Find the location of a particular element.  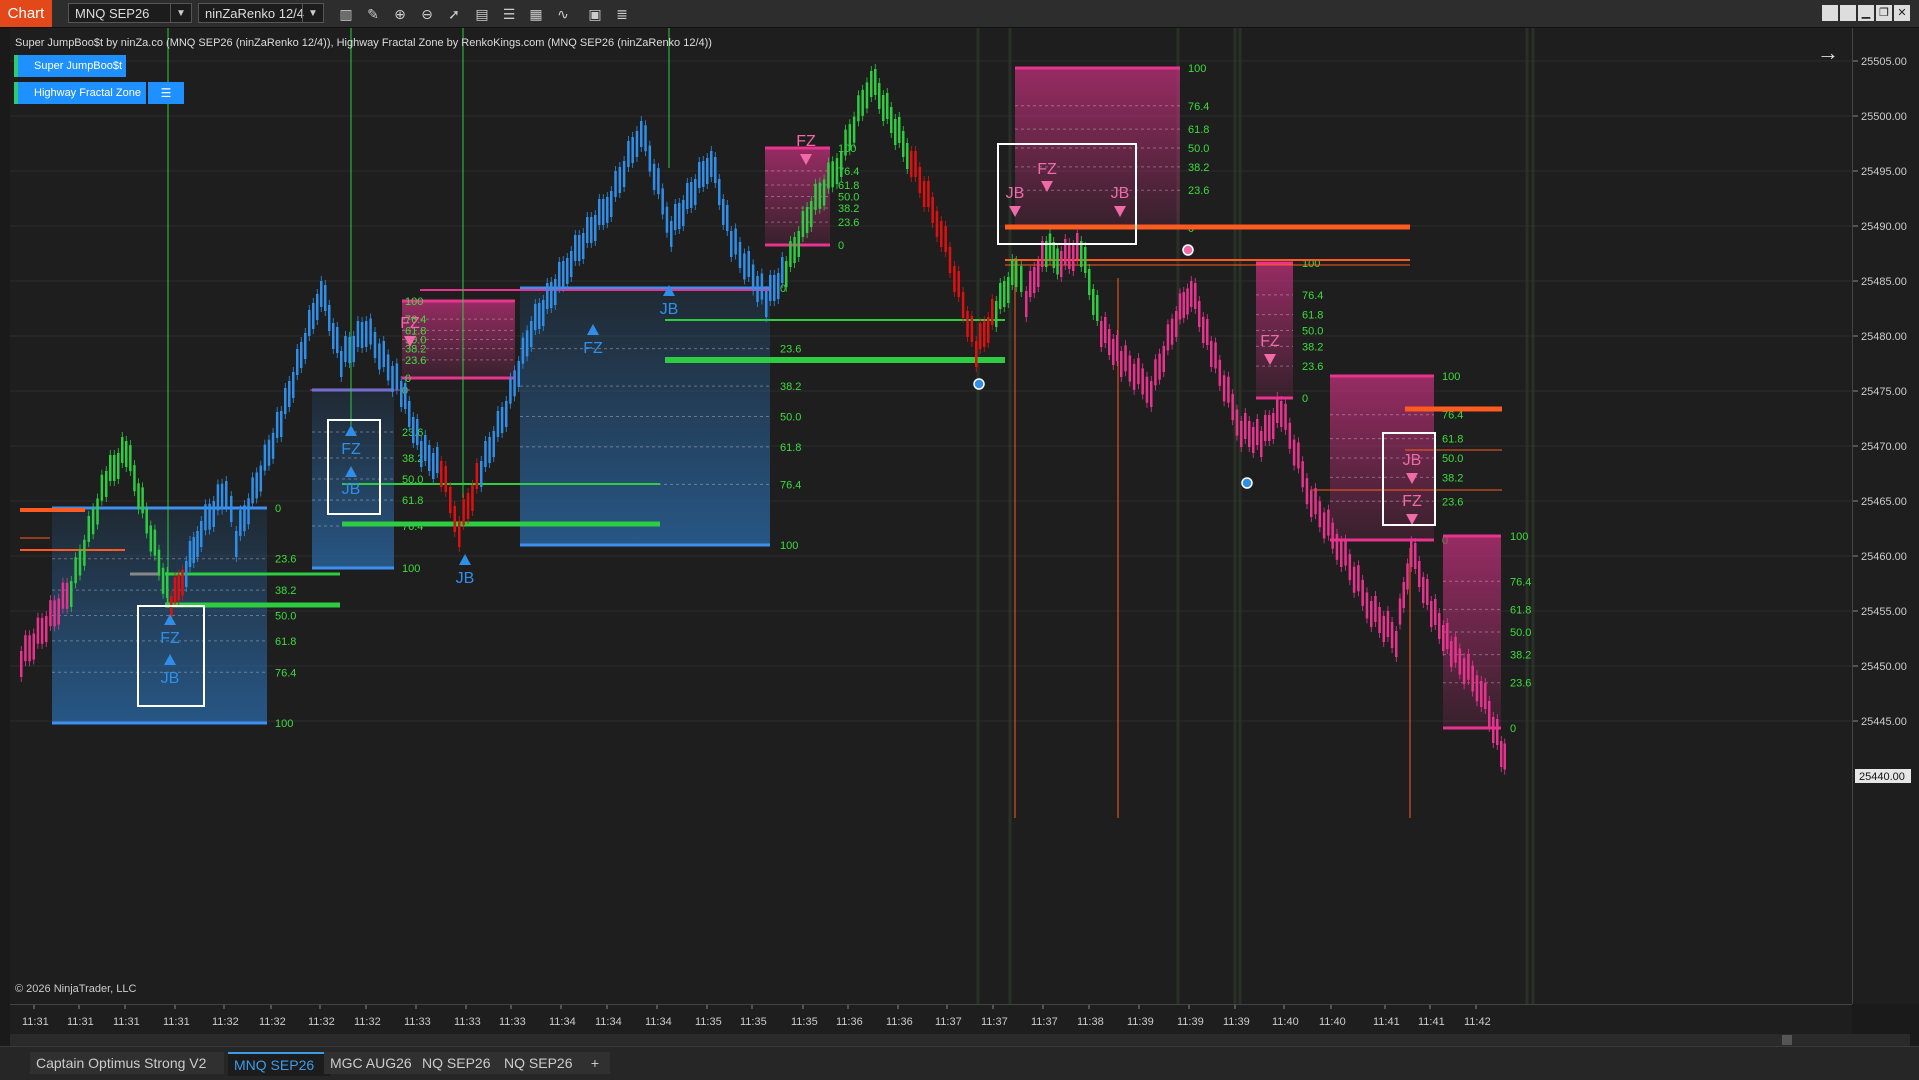

time-label: 11:40 is located at coordinates (1285, 1022).